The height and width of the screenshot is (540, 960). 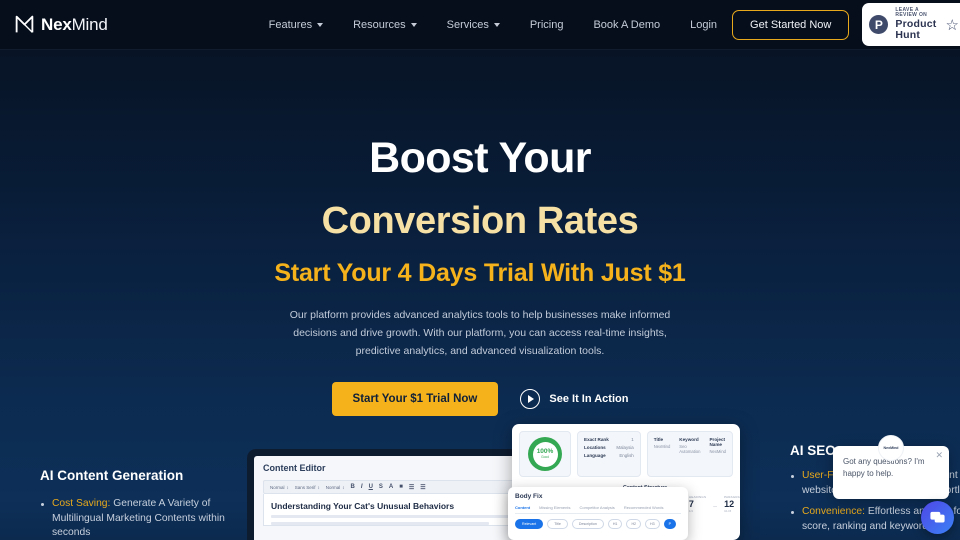 I want to click on star-outline-icon: ☆, so click(x=952, y=25).